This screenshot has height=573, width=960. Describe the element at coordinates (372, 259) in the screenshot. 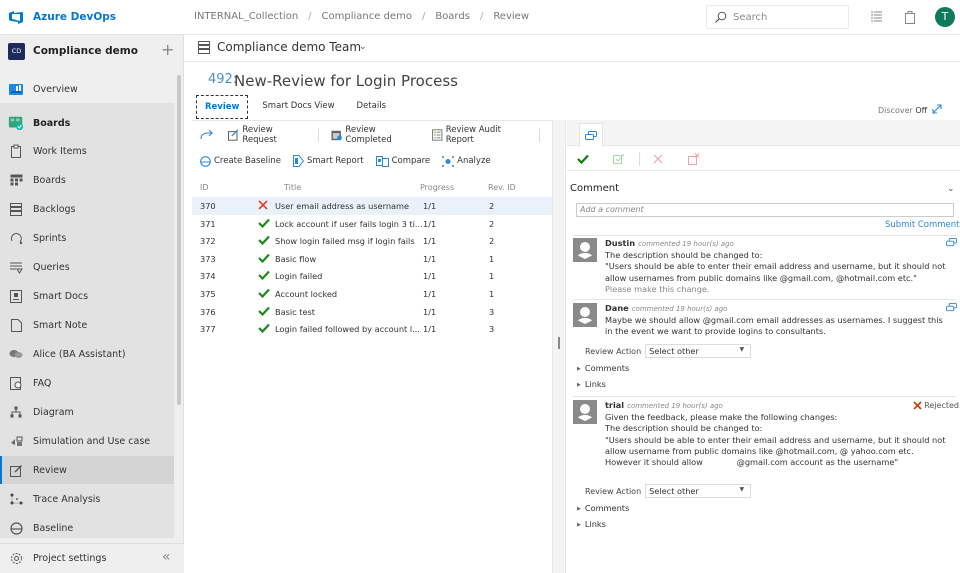

I see `table-row: 373 Basic flow 1/1 1` at that location.